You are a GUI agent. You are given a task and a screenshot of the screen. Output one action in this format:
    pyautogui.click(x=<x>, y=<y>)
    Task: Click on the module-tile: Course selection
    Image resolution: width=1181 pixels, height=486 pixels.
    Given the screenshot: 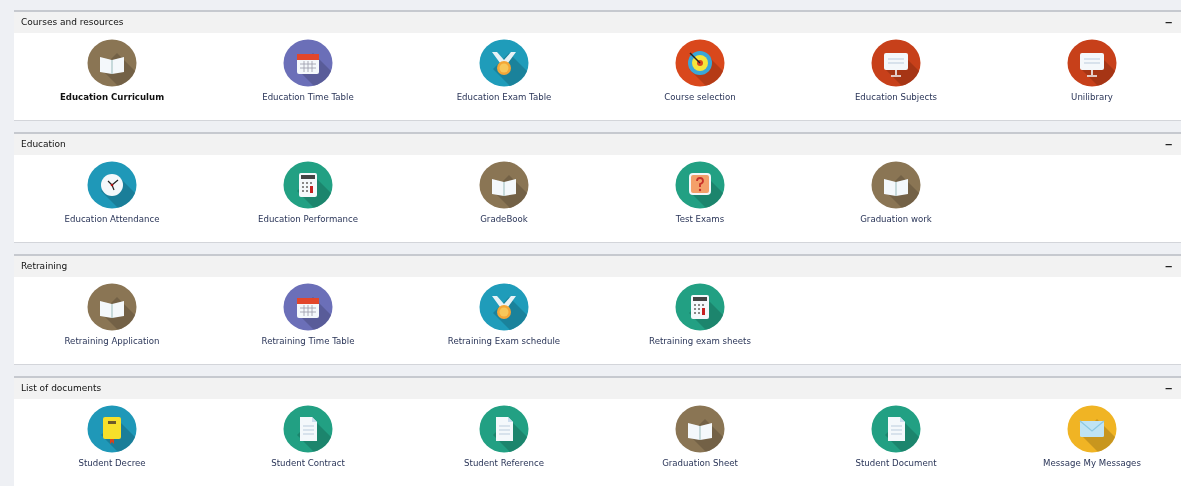 What is the action you would take?
    pyautogui.click(x=700, y=71)
    